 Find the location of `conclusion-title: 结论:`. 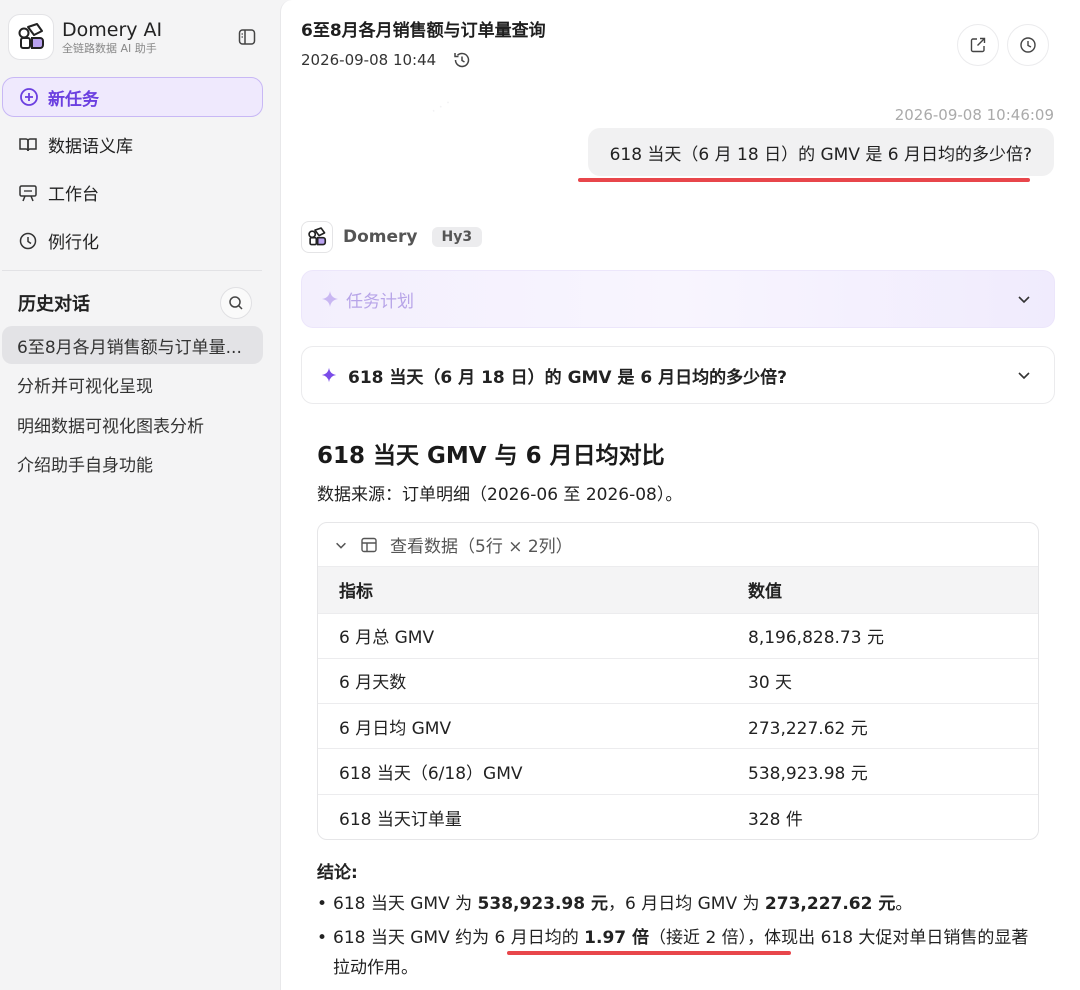

conclusion-title: 结论: is located at coordinates (337, 873).